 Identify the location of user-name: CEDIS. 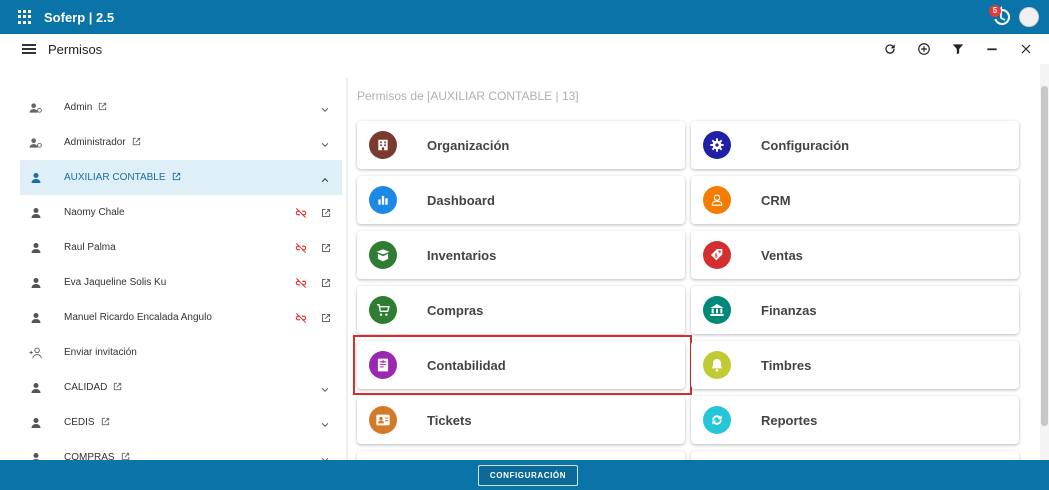
(79, 422).